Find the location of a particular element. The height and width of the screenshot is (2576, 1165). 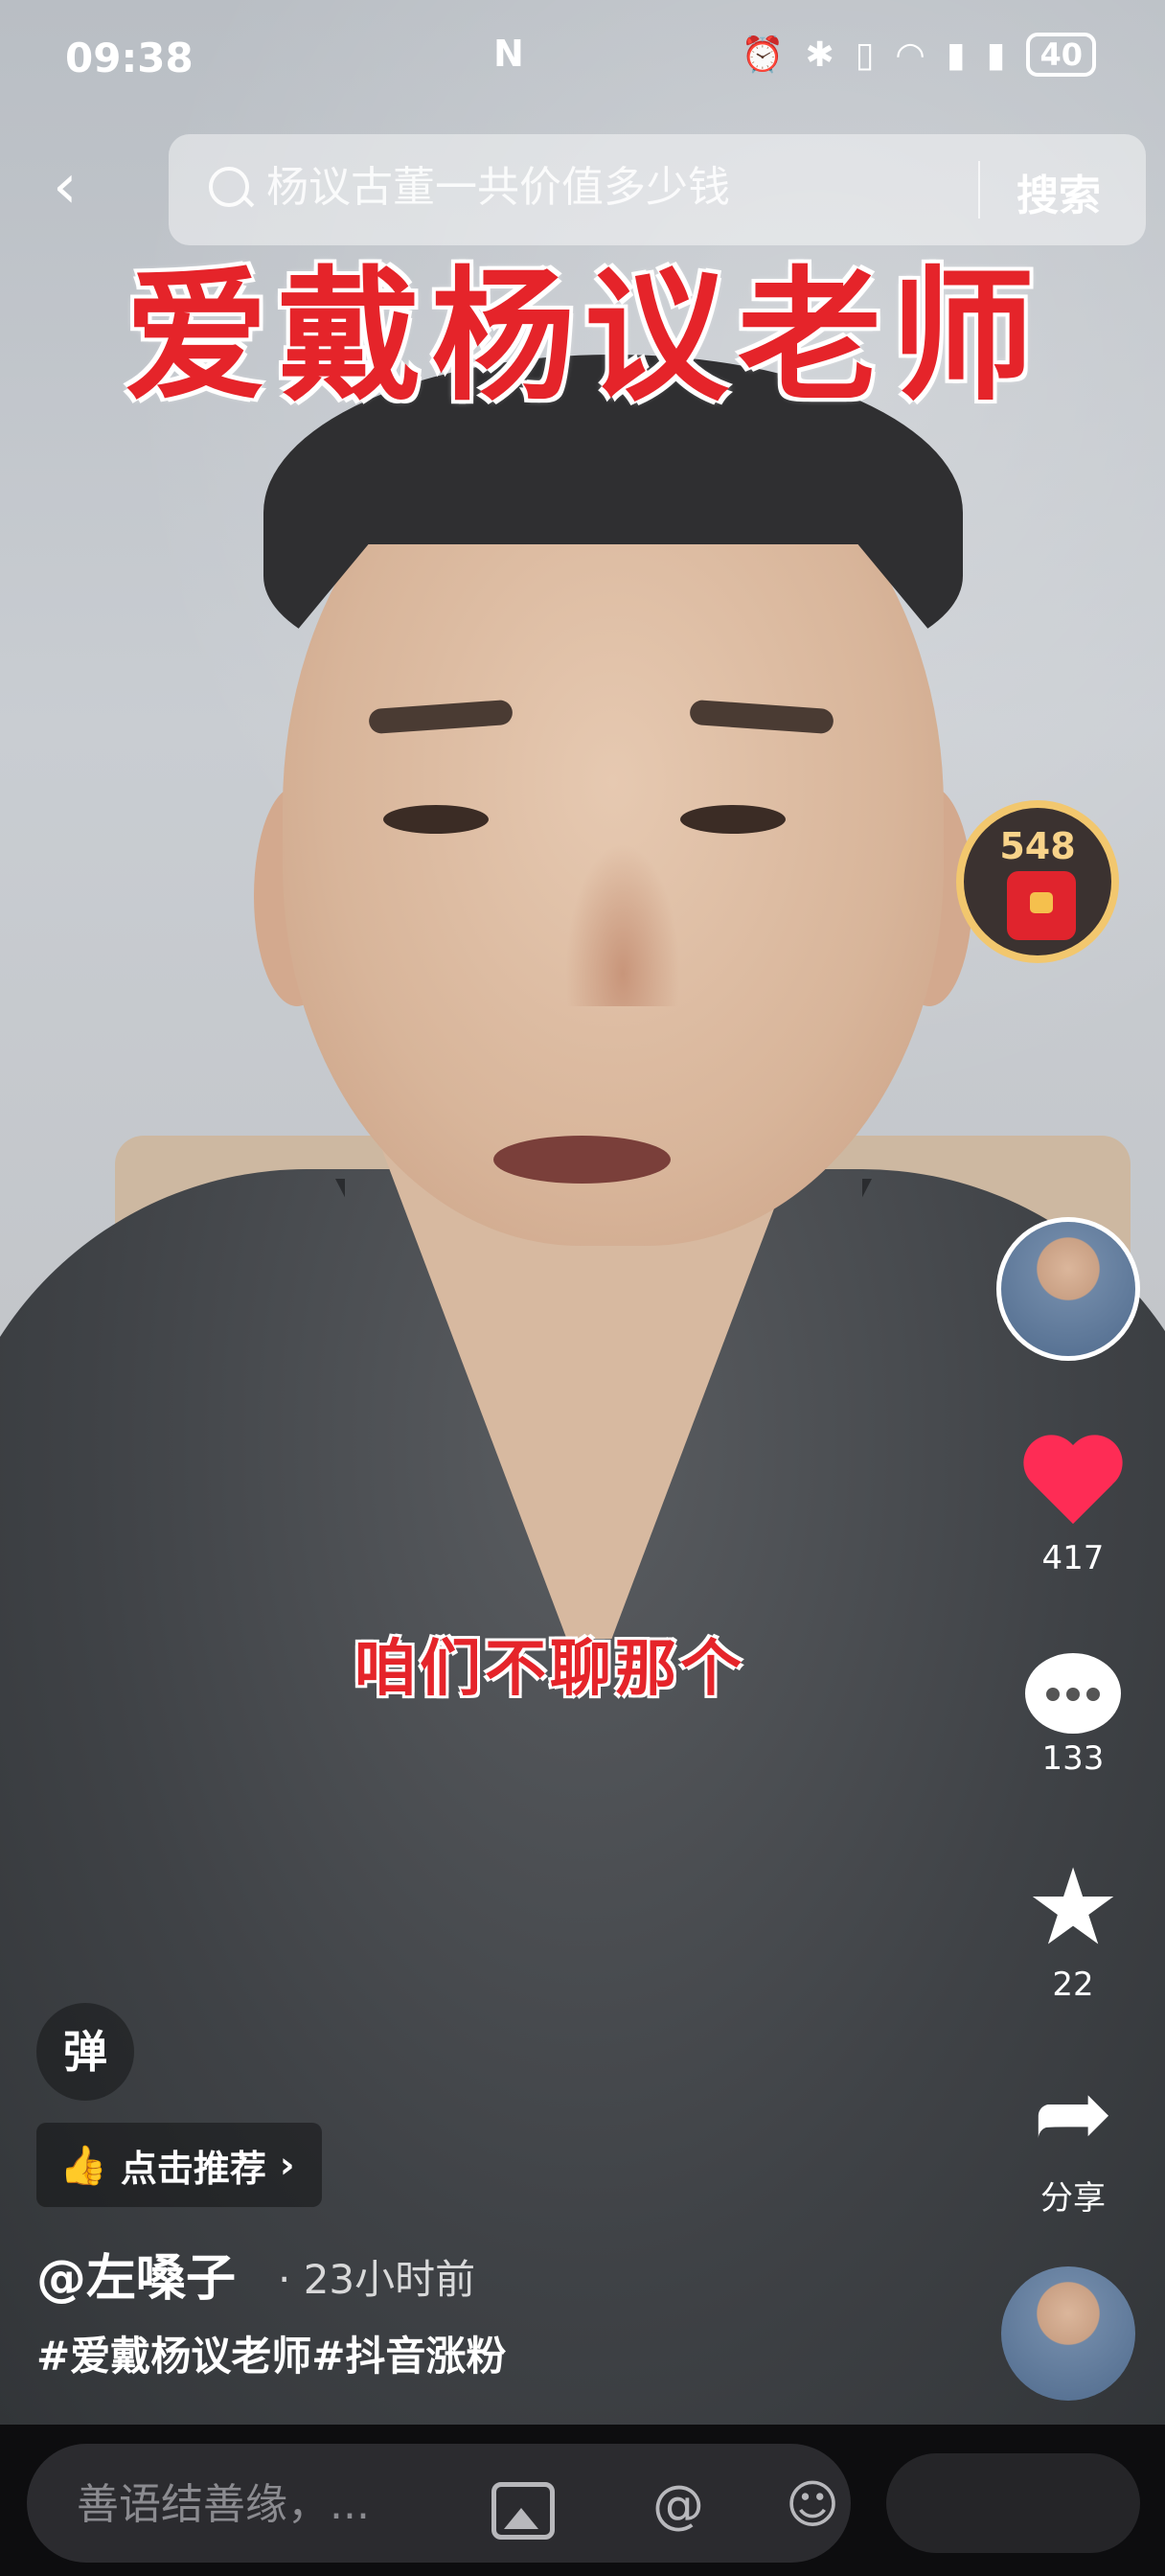

search-input is located at coordinates (640, 187).